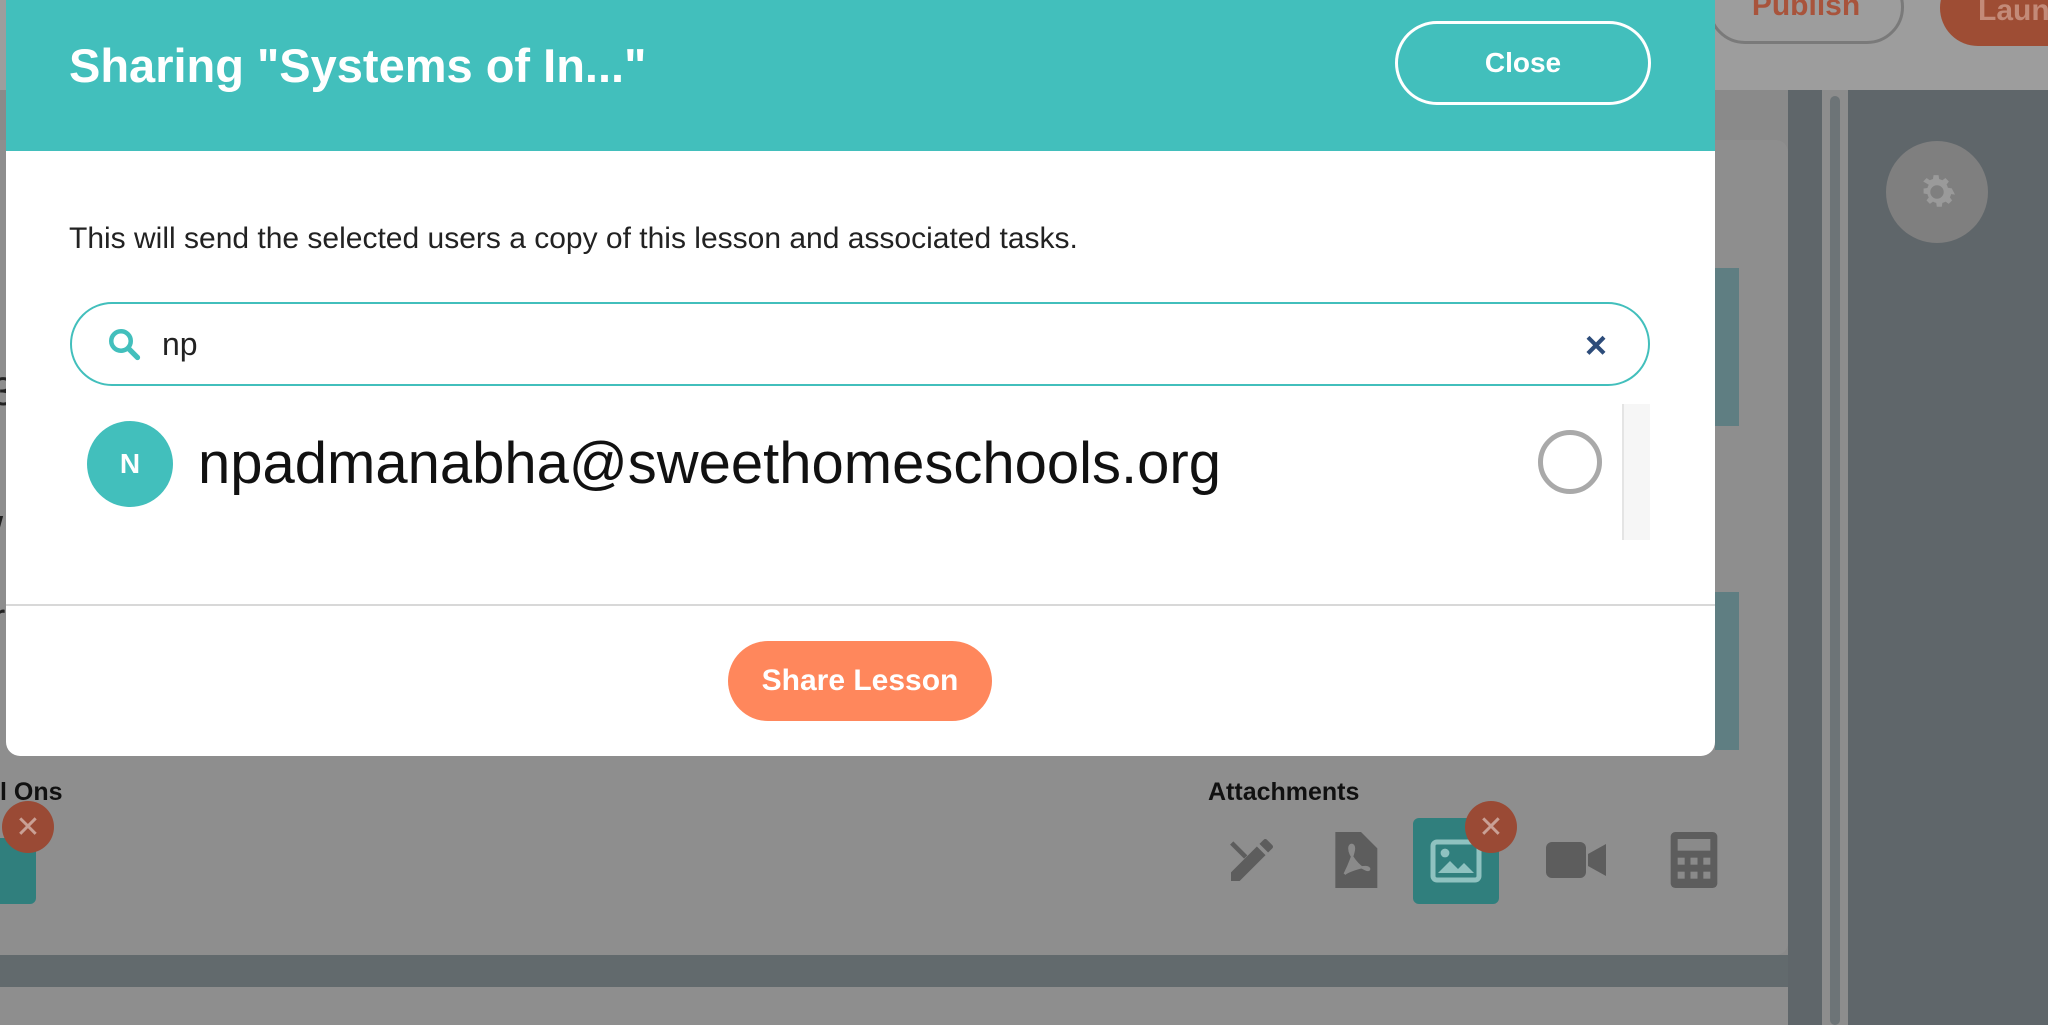 The image size is (2048, 1025). I want to click on close-button: Close, so click(1523, 63).